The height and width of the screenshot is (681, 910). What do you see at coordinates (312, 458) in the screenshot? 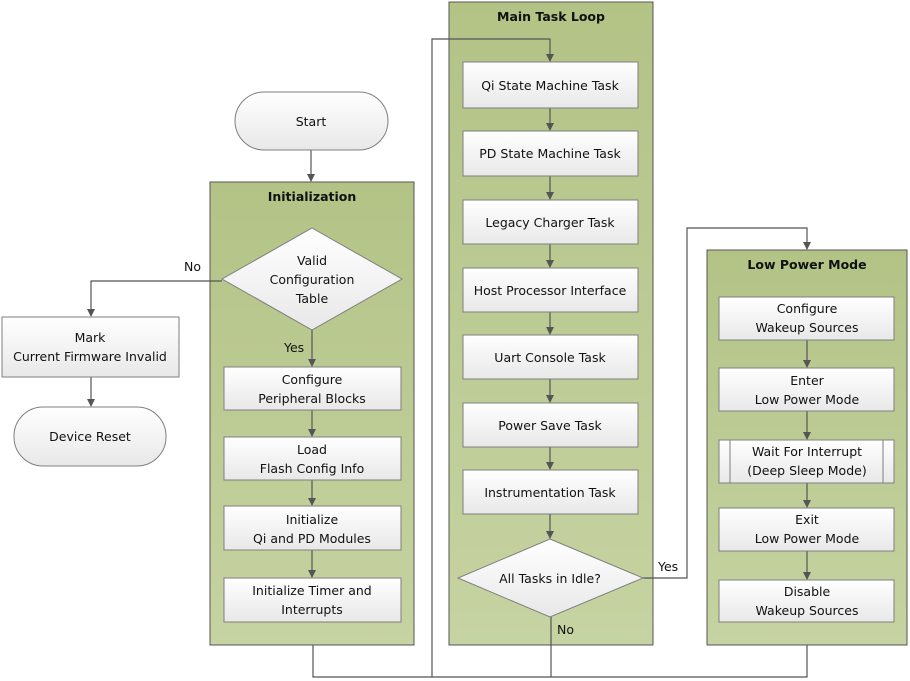
I see `init-step: Load Flash Config Info` at bounding box center [312, 458].